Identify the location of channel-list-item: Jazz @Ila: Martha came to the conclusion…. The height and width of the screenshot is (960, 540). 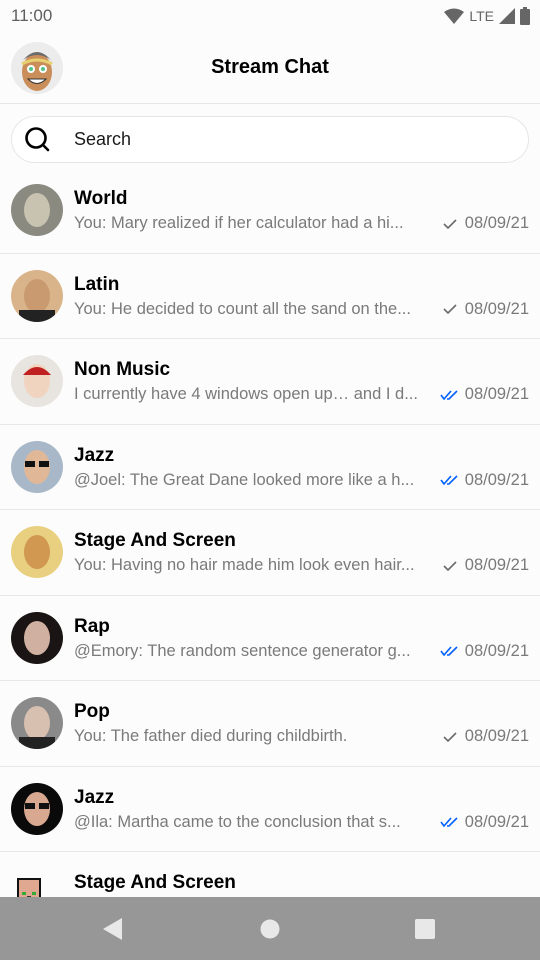
(270, 809).